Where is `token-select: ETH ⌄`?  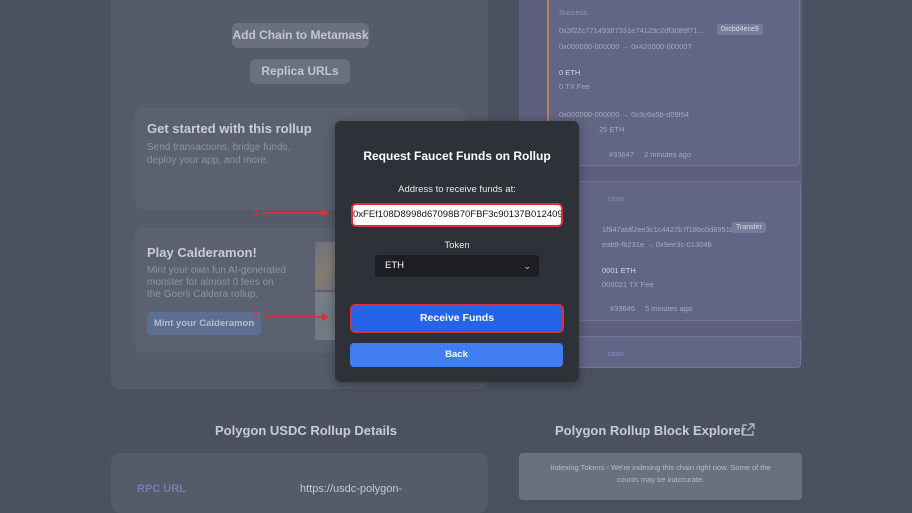 token-select: ETH ⌄ is located at coordinates (457, 266).